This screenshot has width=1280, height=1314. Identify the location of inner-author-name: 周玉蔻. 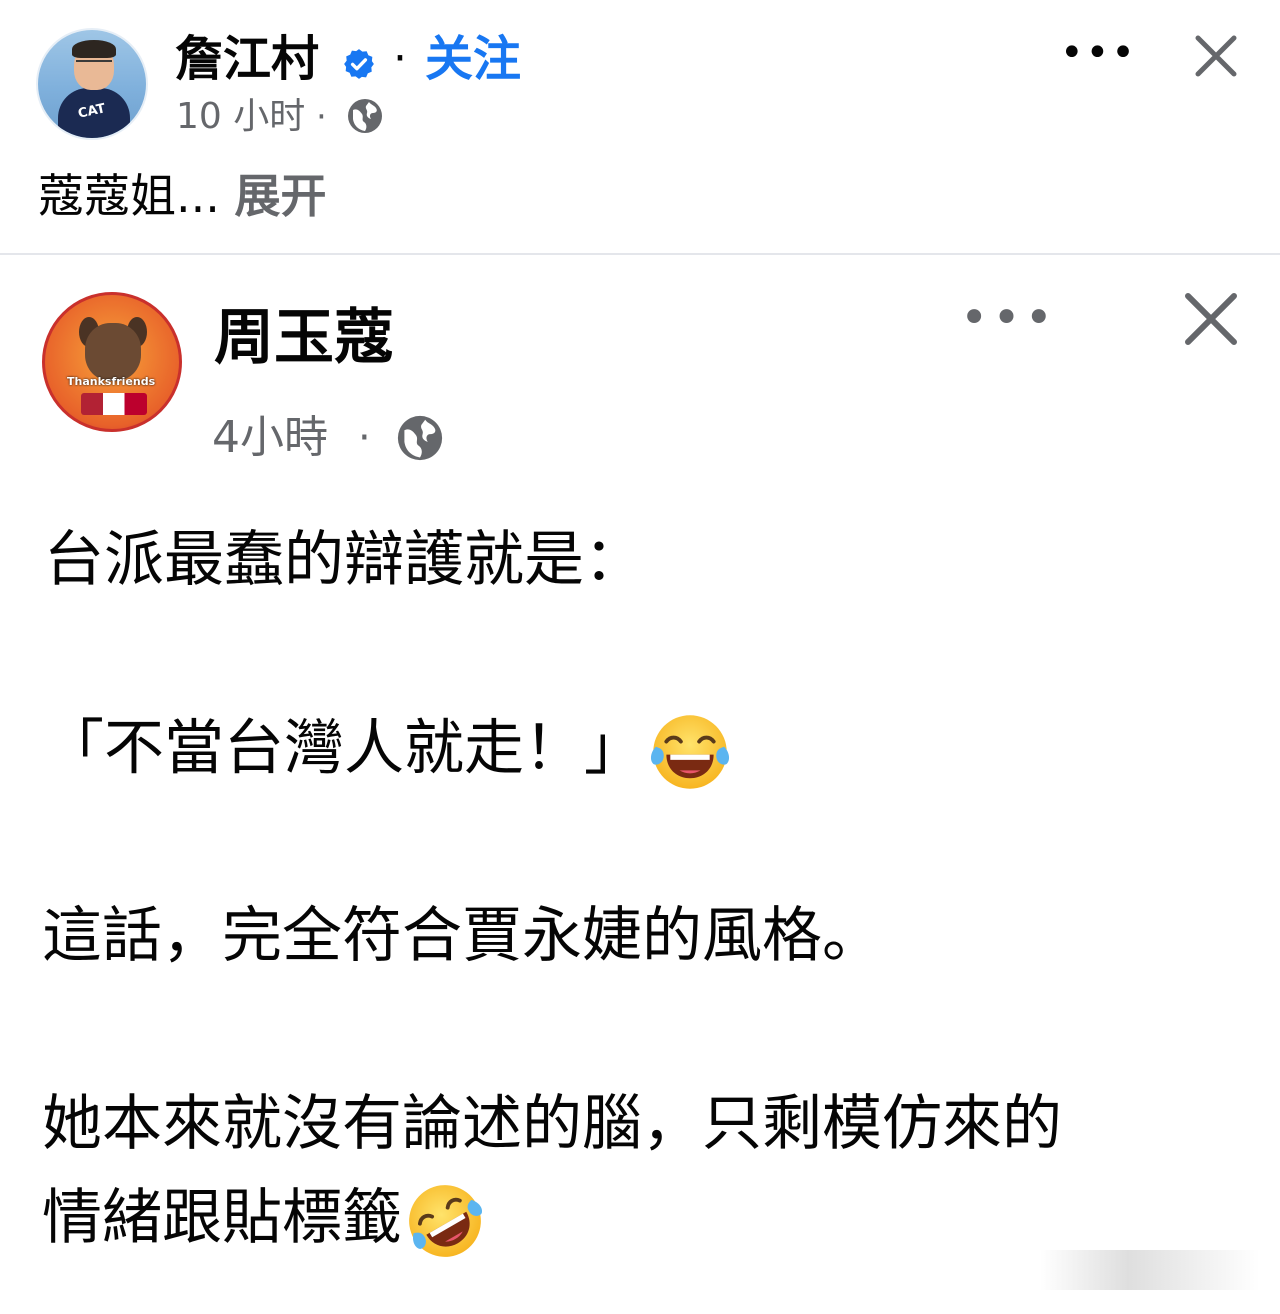
(304, 338).